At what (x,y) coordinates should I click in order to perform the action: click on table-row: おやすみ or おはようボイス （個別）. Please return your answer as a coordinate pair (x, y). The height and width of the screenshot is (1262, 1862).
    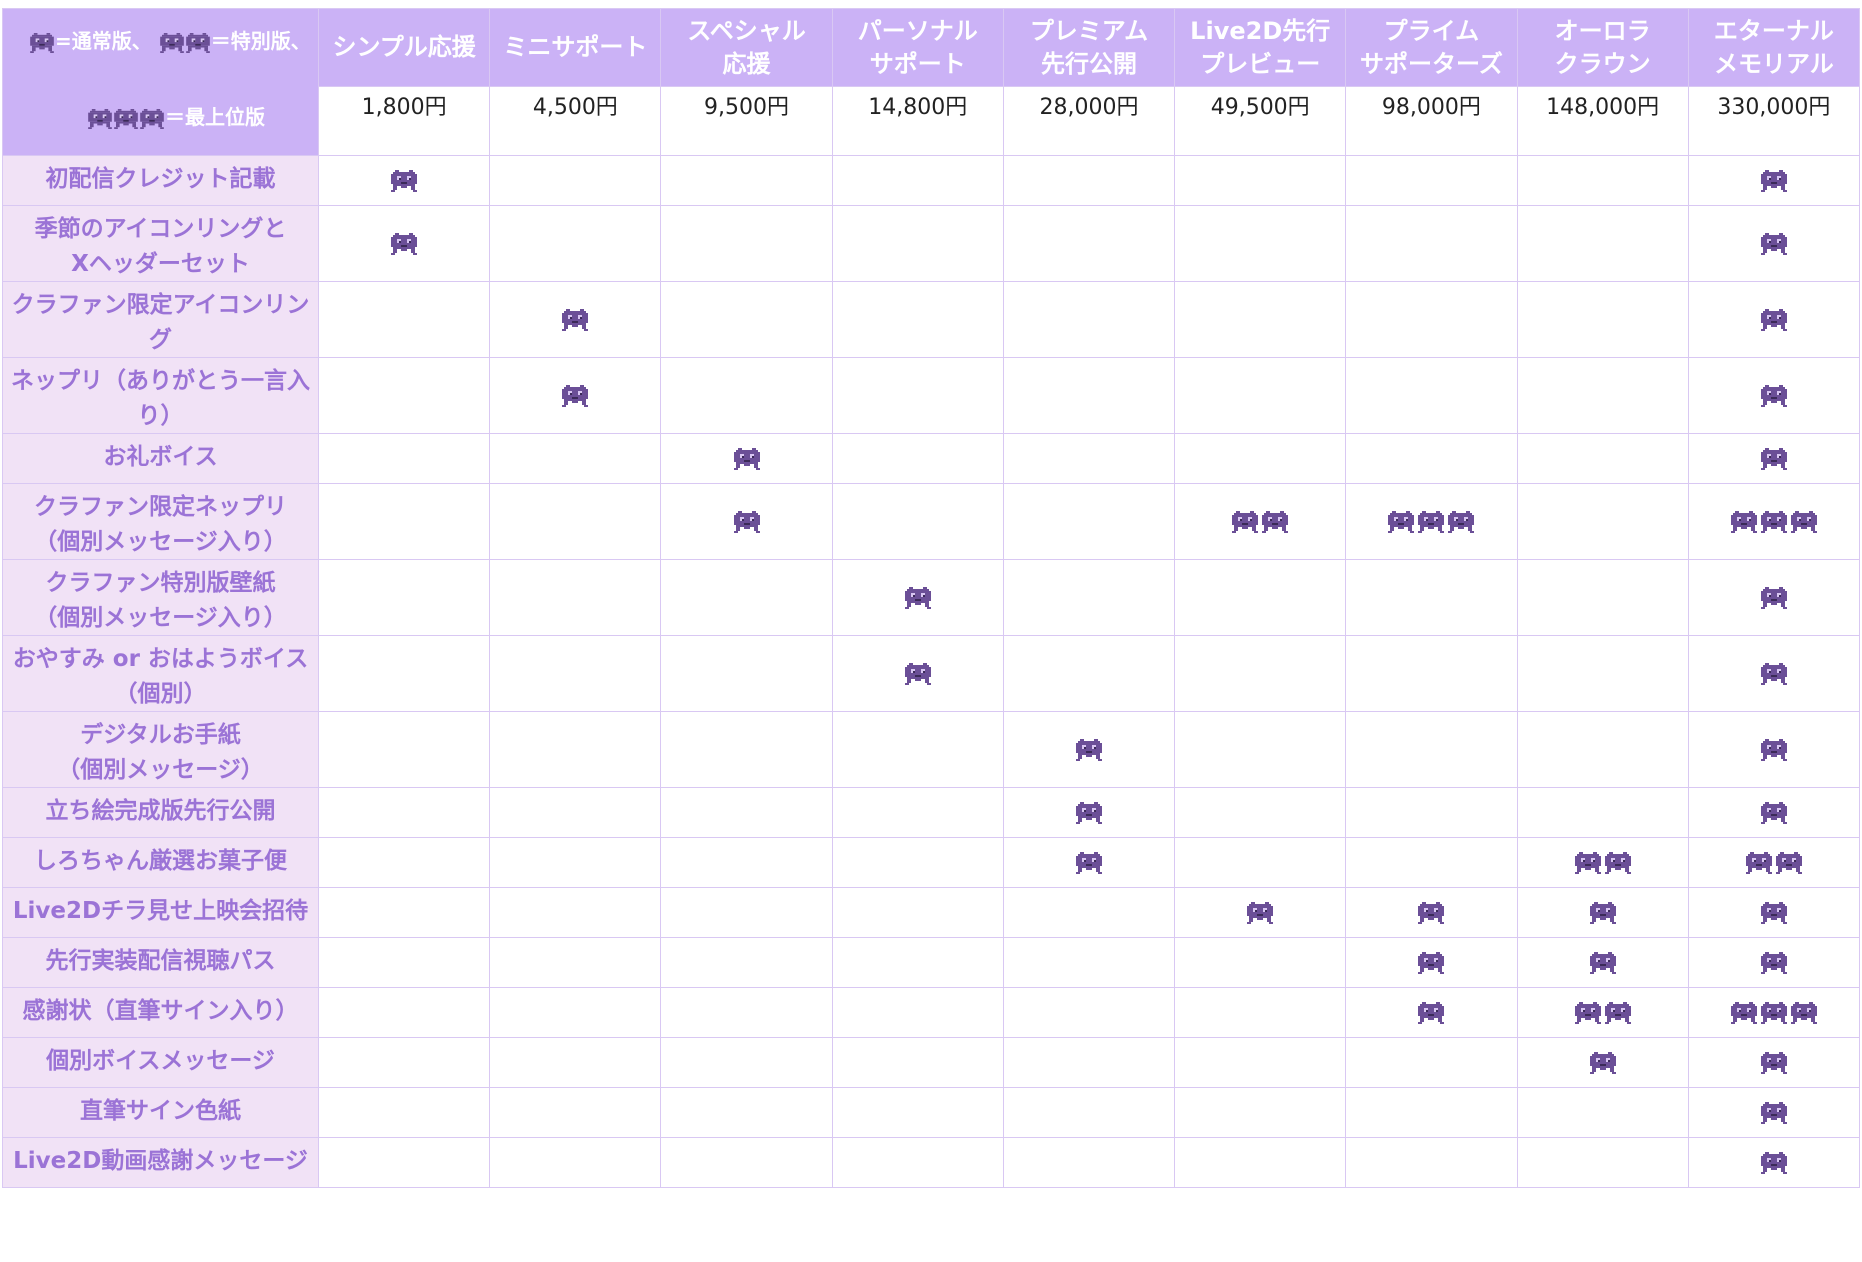
    Looking at the image, I should click on (931, 673).